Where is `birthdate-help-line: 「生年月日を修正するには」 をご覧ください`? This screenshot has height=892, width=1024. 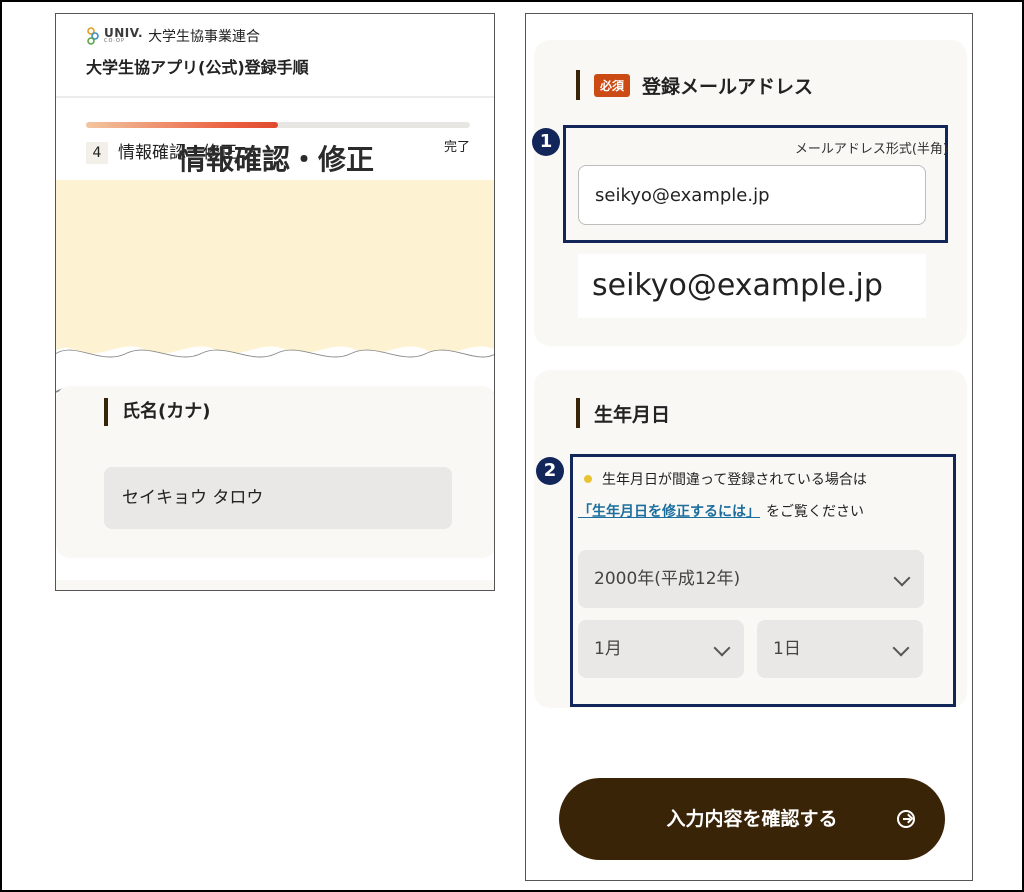 birthdate-help-line: 「生年月日を修正するには」 をご覧ください is located at coordinates (721, 511).